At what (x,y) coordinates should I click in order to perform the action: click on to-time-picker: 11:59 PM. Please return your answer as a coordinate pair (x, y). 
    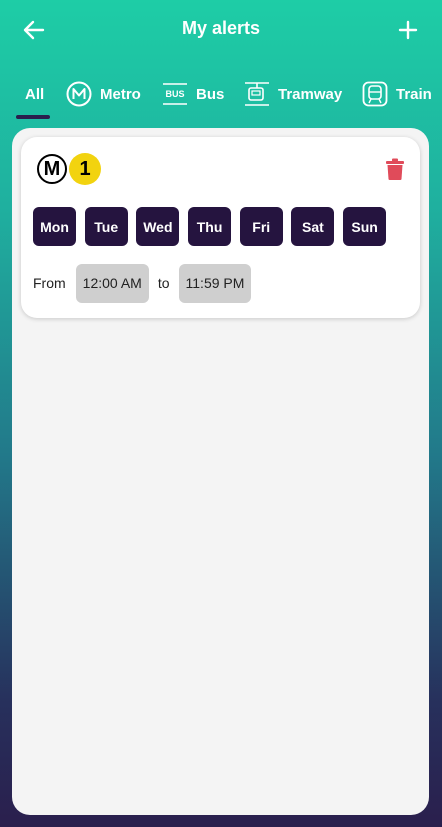
    Looking at the image, I should click on (215, 283).